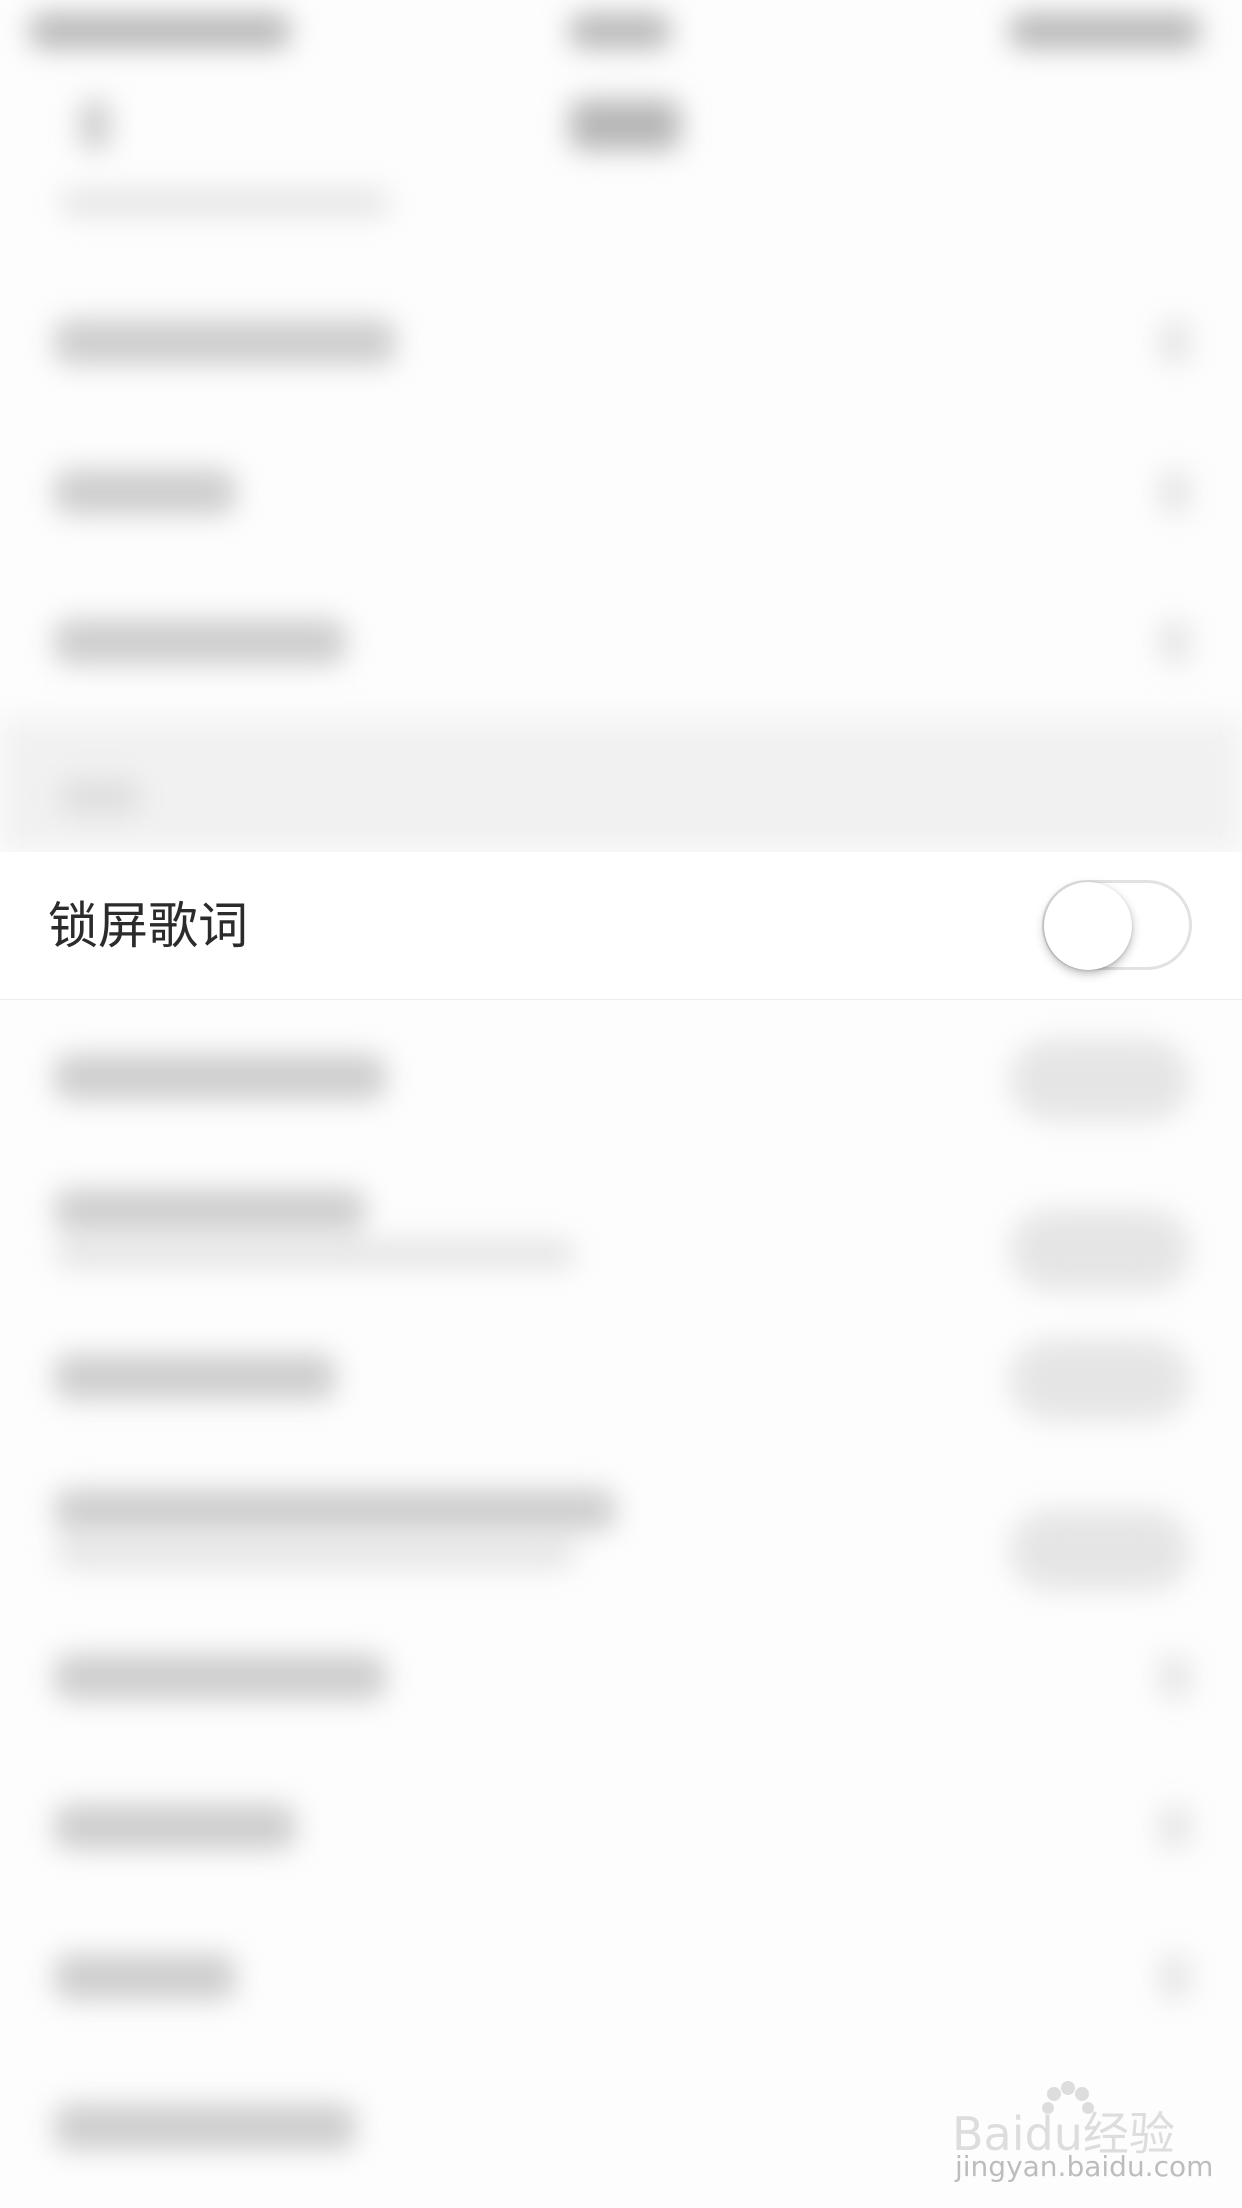 The width and height of the screenshot is (1242, 2208). Describe the element at coordinates (621, 926) in the screenshot. I see `setting-row-lock-screen-lyrics: 锁屏歌词` at that location.